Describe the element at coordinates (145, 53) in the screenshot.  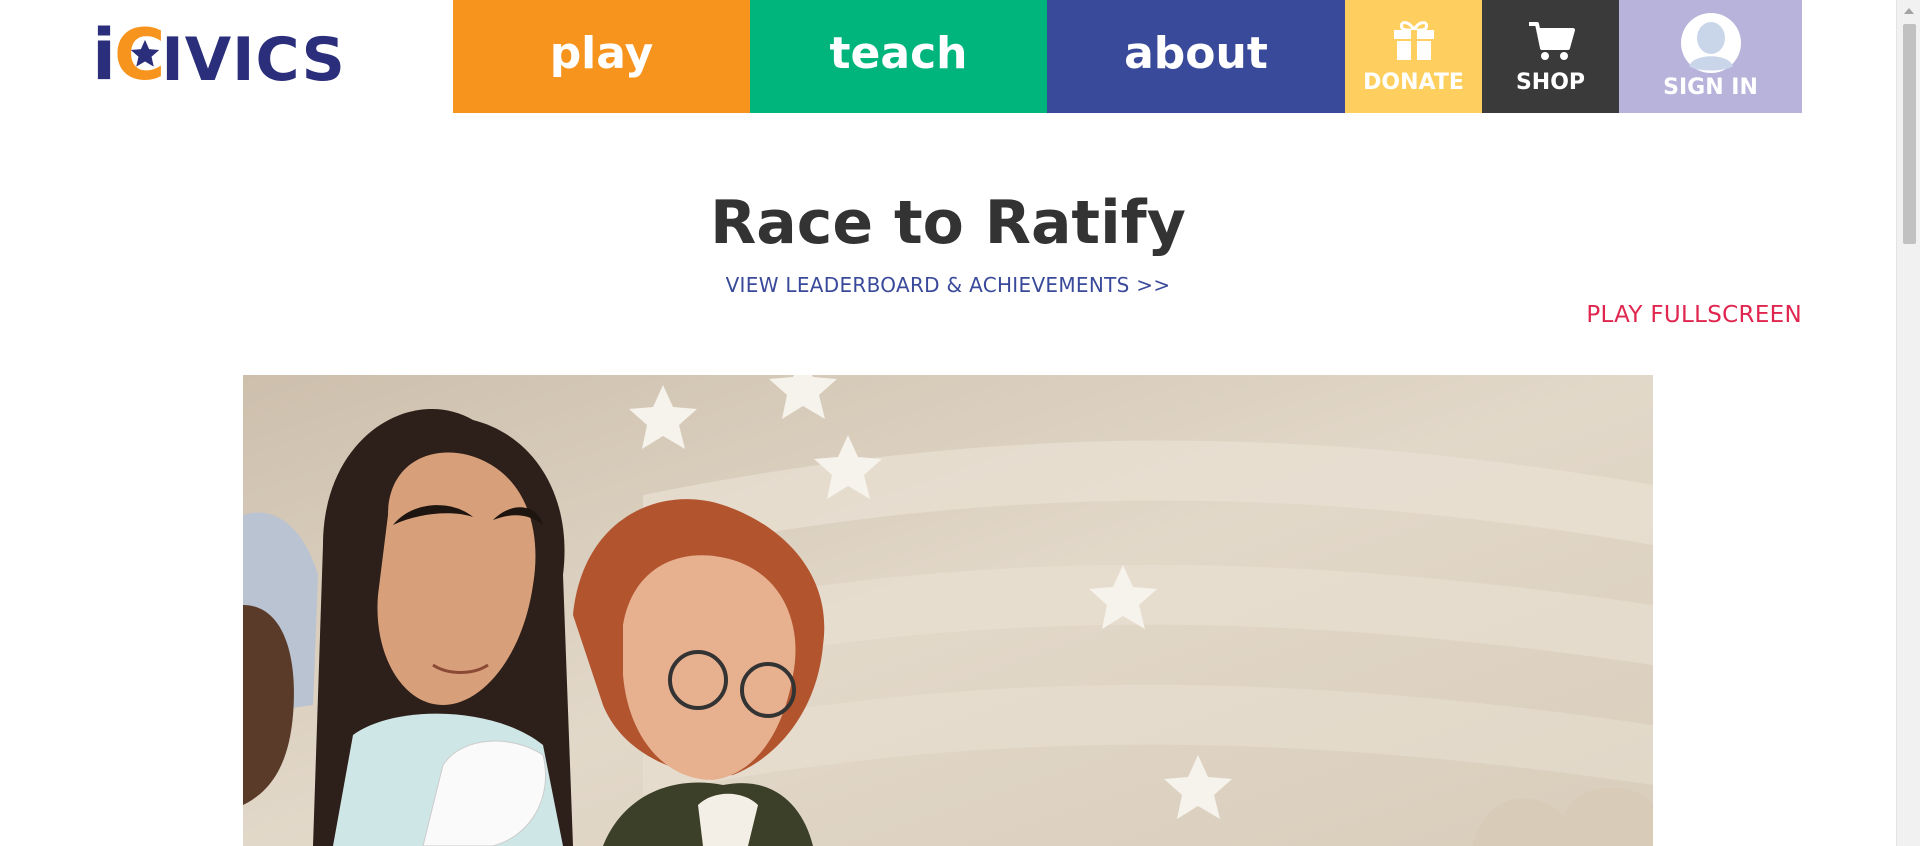
I see `star-icon` at that location.